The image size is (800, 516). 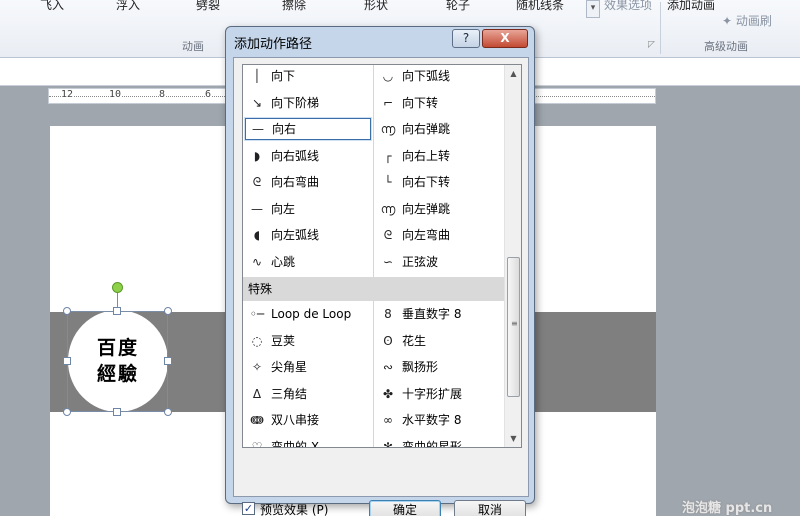 I want to click on path-option-double-eight: ↈ 双八串接, so click(x=308, y=420).